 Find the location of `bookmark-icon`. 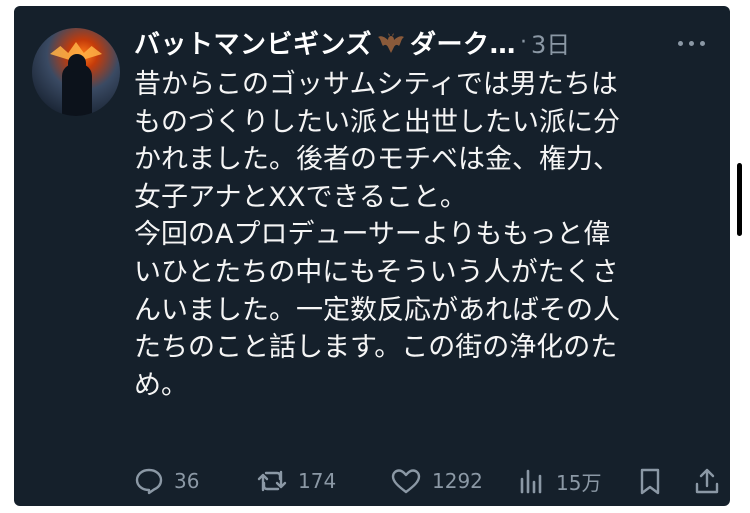

bookmark-icon is located at coordinates (650, 481).